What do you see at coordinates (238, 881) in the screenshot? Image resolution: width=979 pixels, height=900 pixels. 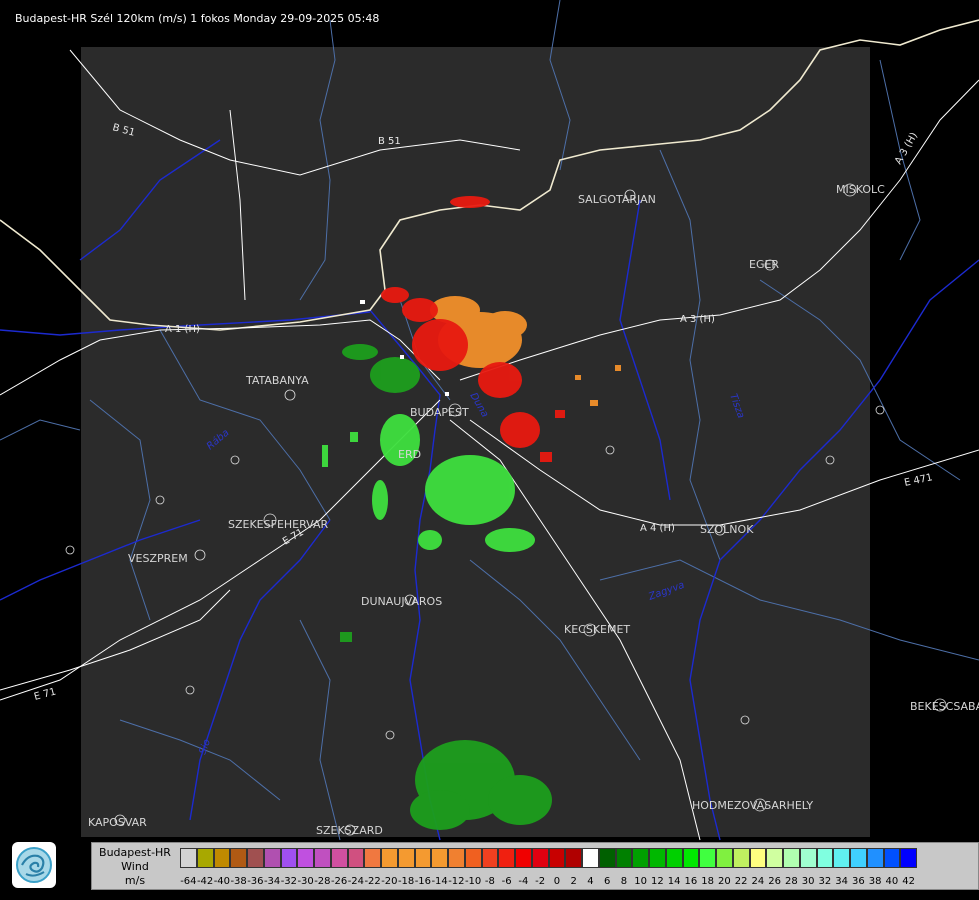 I see `legend-tick-label: -38` at bounding box center [238, 881].